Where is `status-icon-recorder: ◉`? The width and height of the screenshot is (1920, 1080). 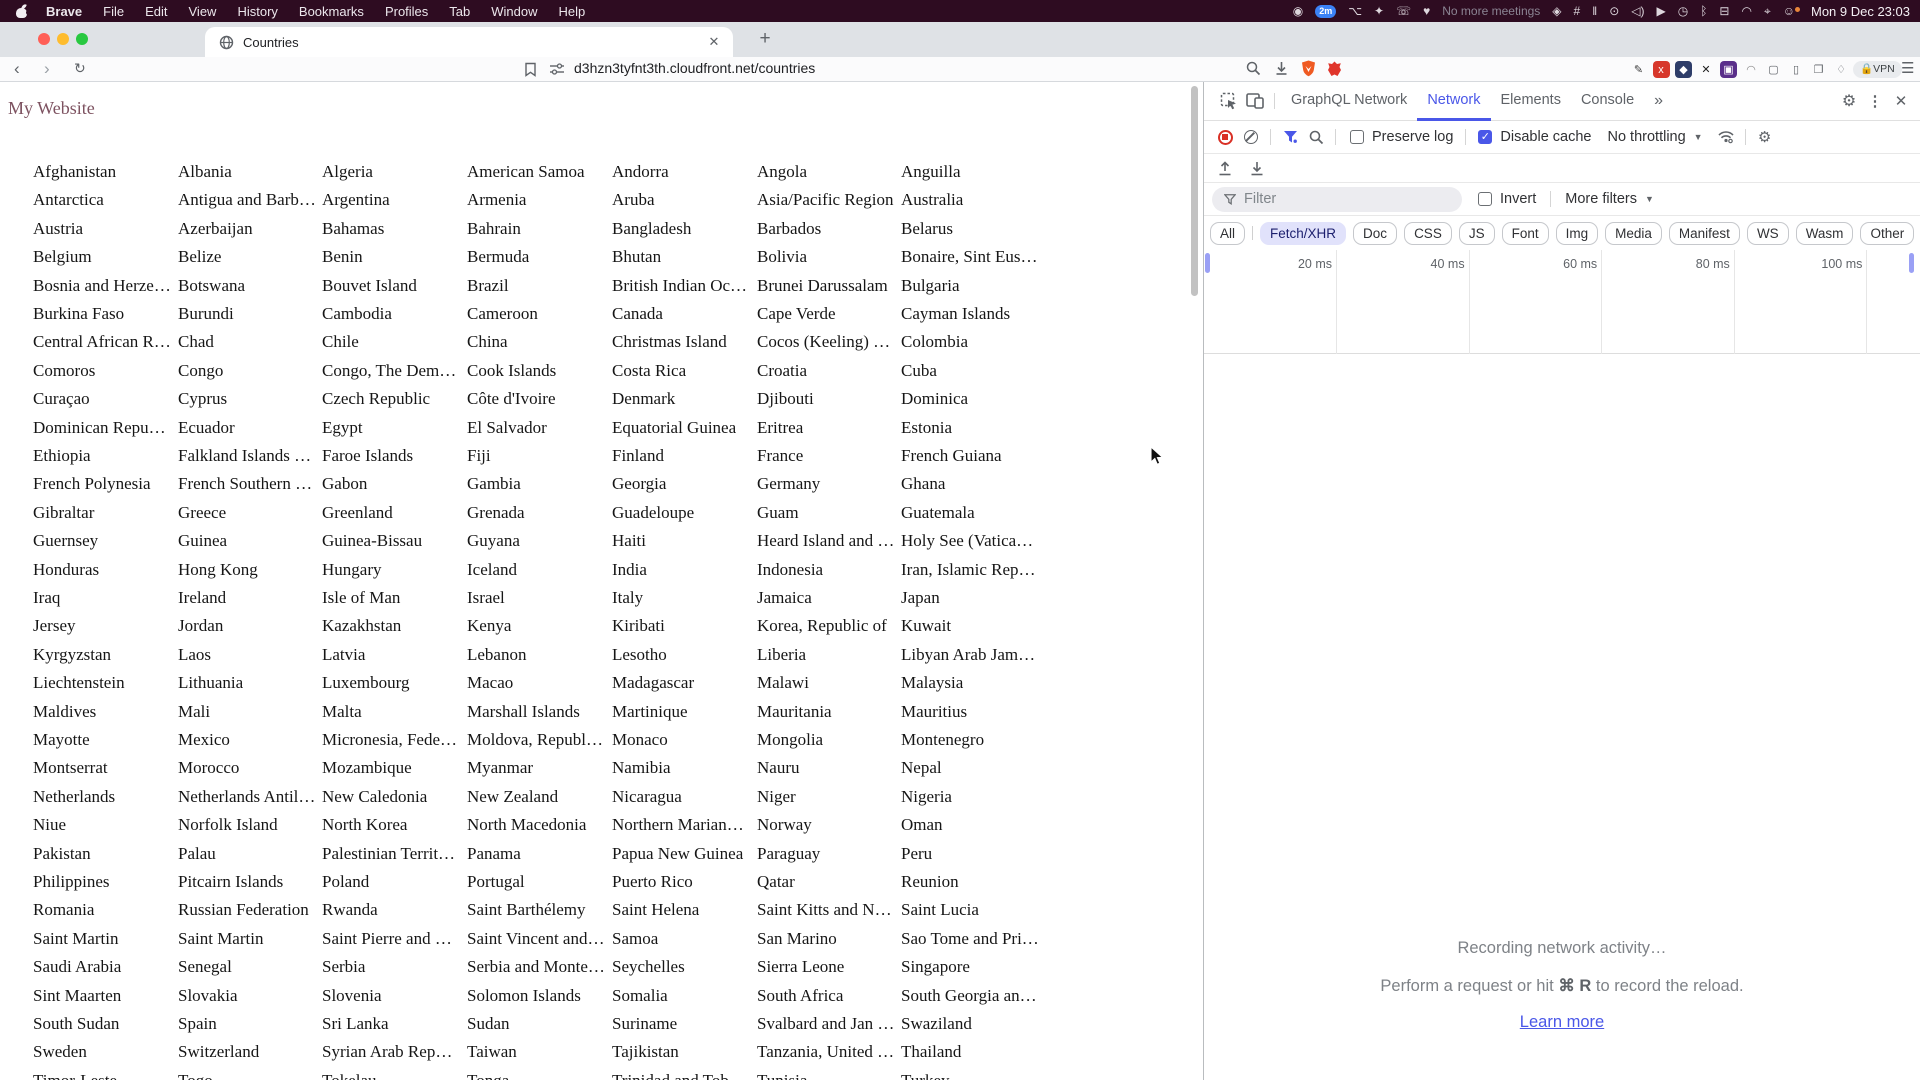
status-icon-recorder: ◉ is located at coordinates (1298, 11).